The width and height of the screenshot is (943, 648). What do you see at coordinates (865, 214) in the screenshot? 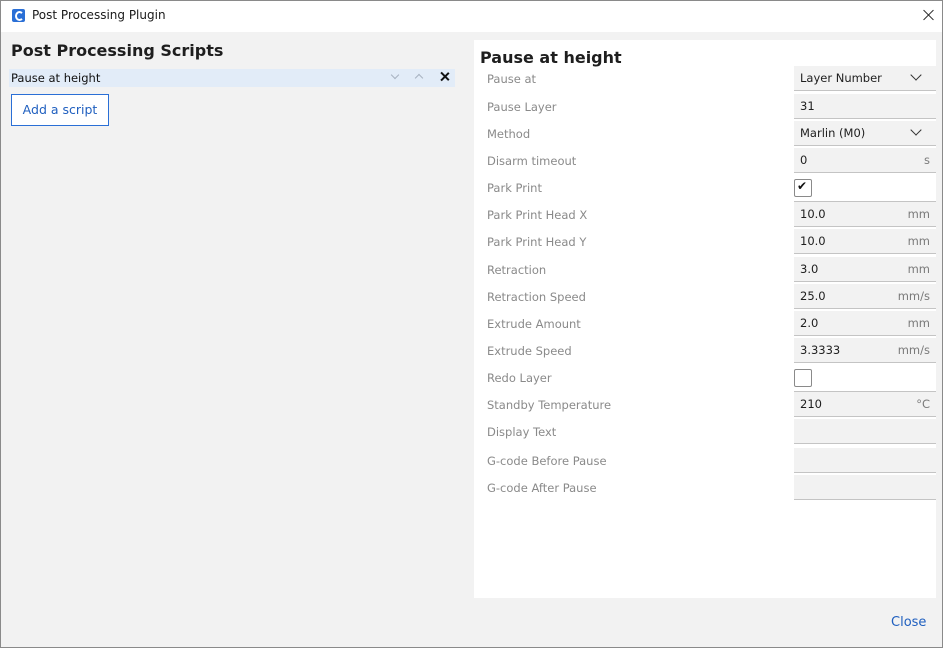
I see `park-head-x-input: 10.0 mm` at bounding box center [865, 214].